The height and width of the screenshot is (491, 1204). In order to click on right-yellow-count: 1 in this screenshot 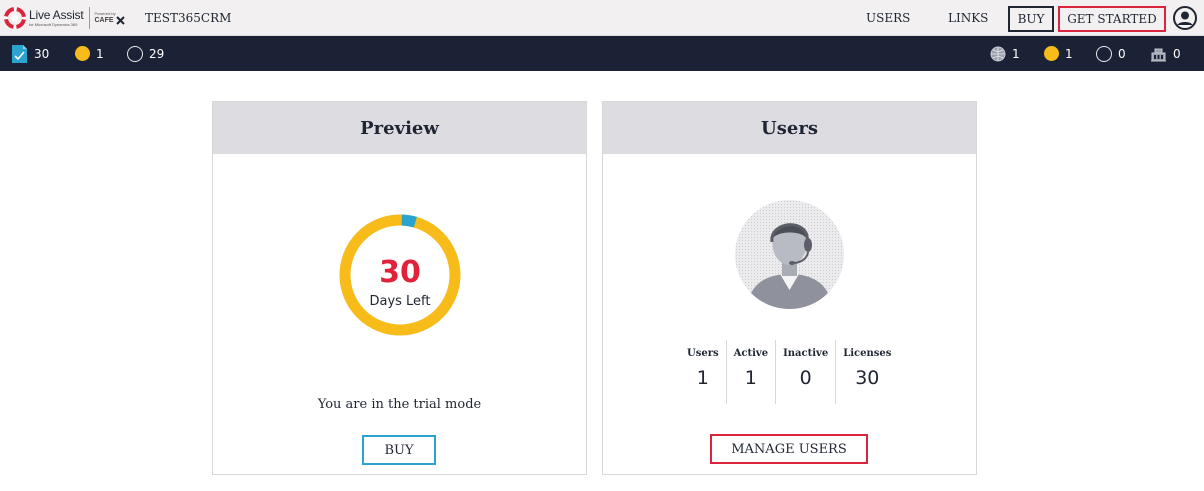, I will do `click(1058, 53)`.